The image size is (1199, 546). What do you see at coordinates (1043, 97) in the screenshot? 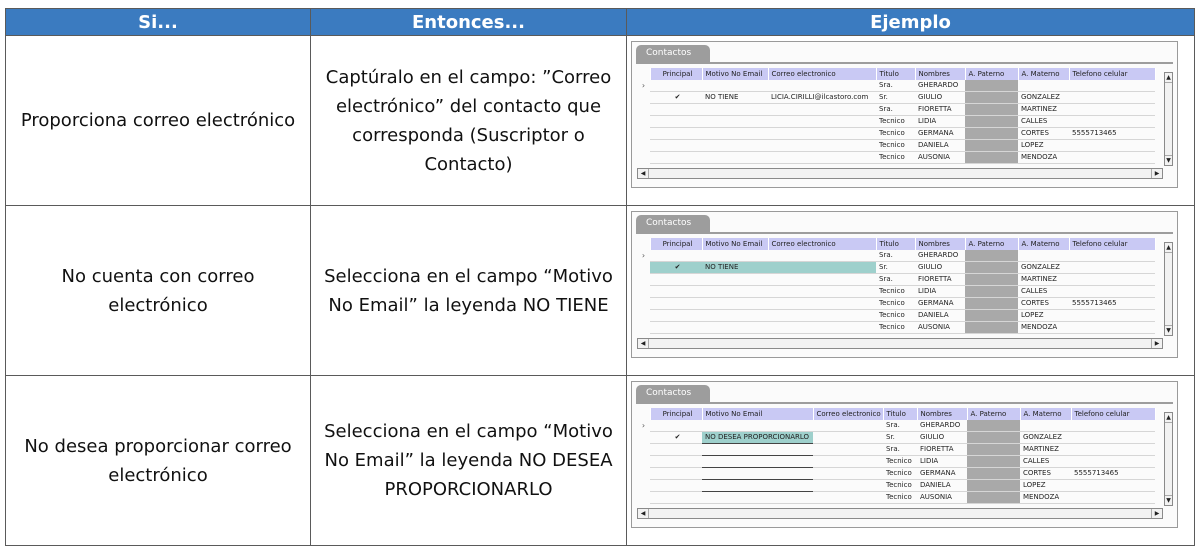
I see `a-materno-cell: GONZALEZ` at bounding box center [1043, 97].